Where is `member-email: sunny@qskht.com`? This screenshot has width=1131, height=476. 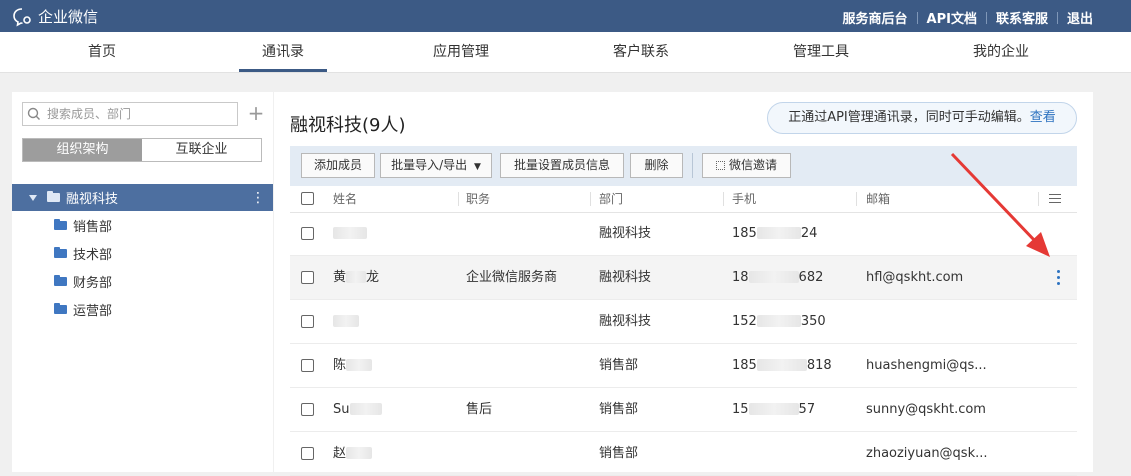 member-email: sunny@qskht.com is located at coordinates (926, 409).